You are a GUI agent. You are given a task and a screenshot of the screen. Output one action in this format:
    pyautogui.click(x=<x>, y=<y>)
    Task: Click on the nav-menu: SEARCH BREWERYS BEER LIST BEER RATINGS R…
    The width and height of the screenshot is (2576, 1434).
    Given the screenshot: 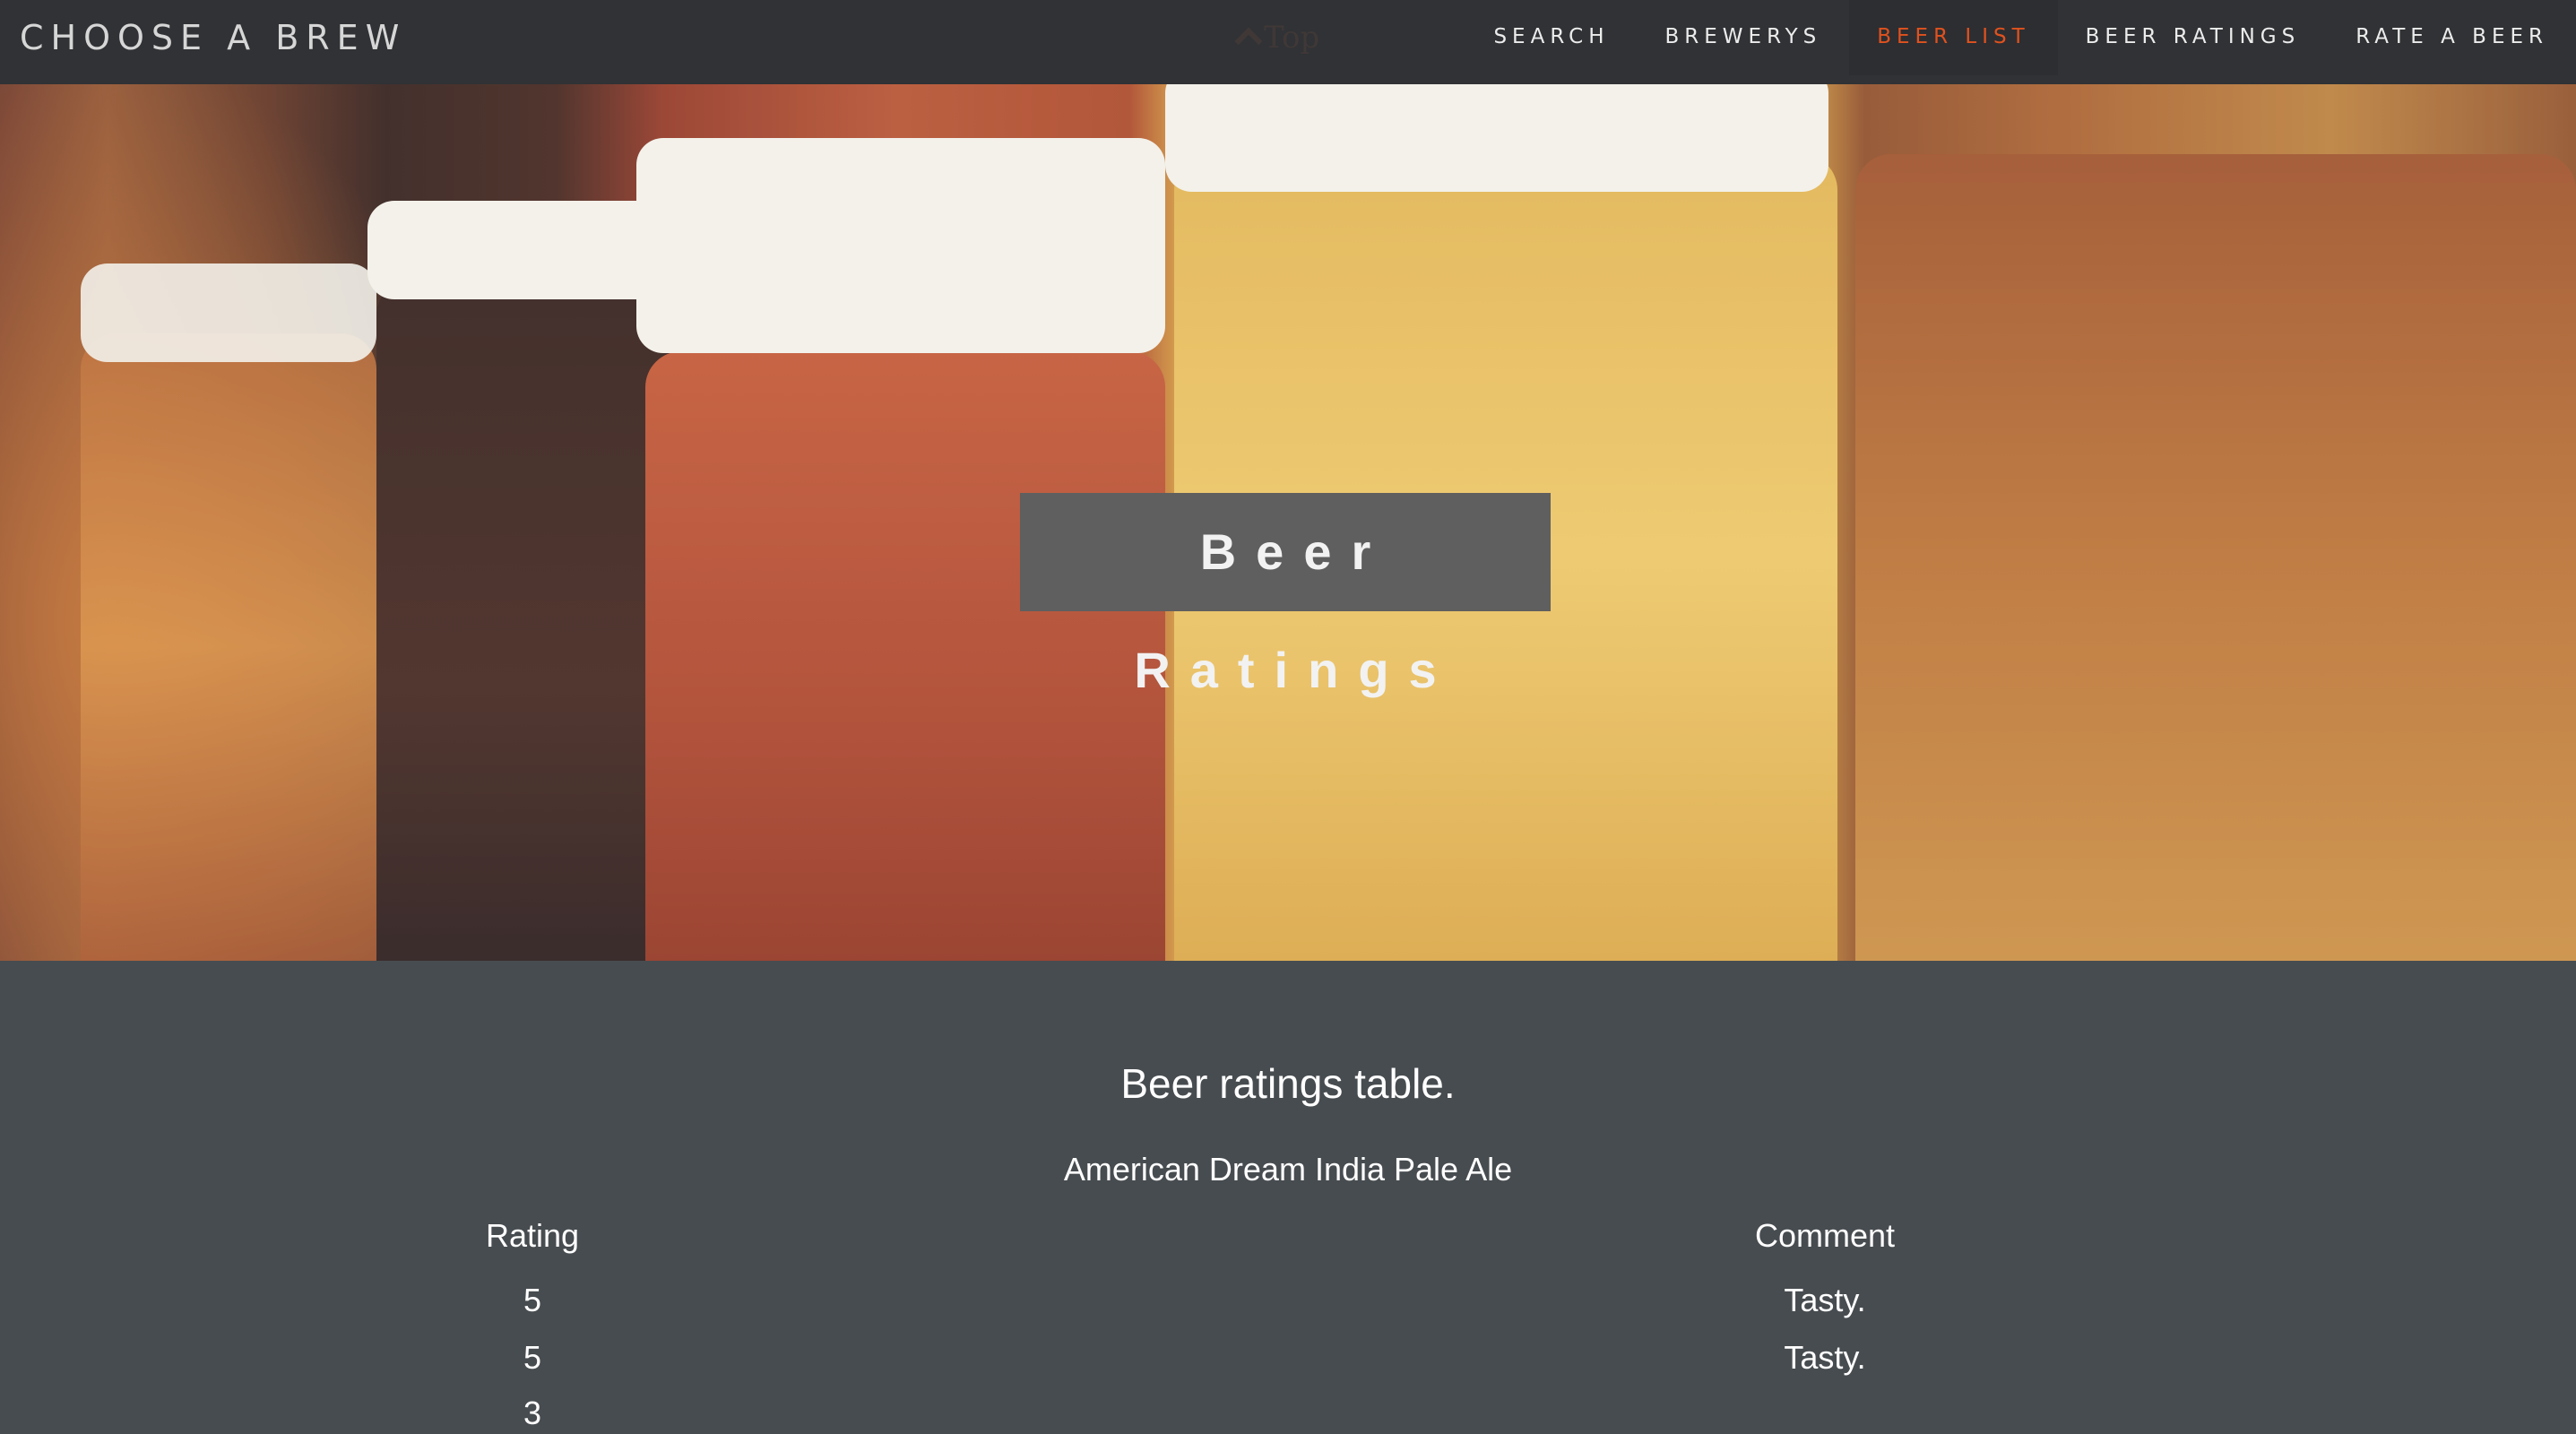 What is the action you would take?
    pyautogui.click(x=2020, y=37)
    